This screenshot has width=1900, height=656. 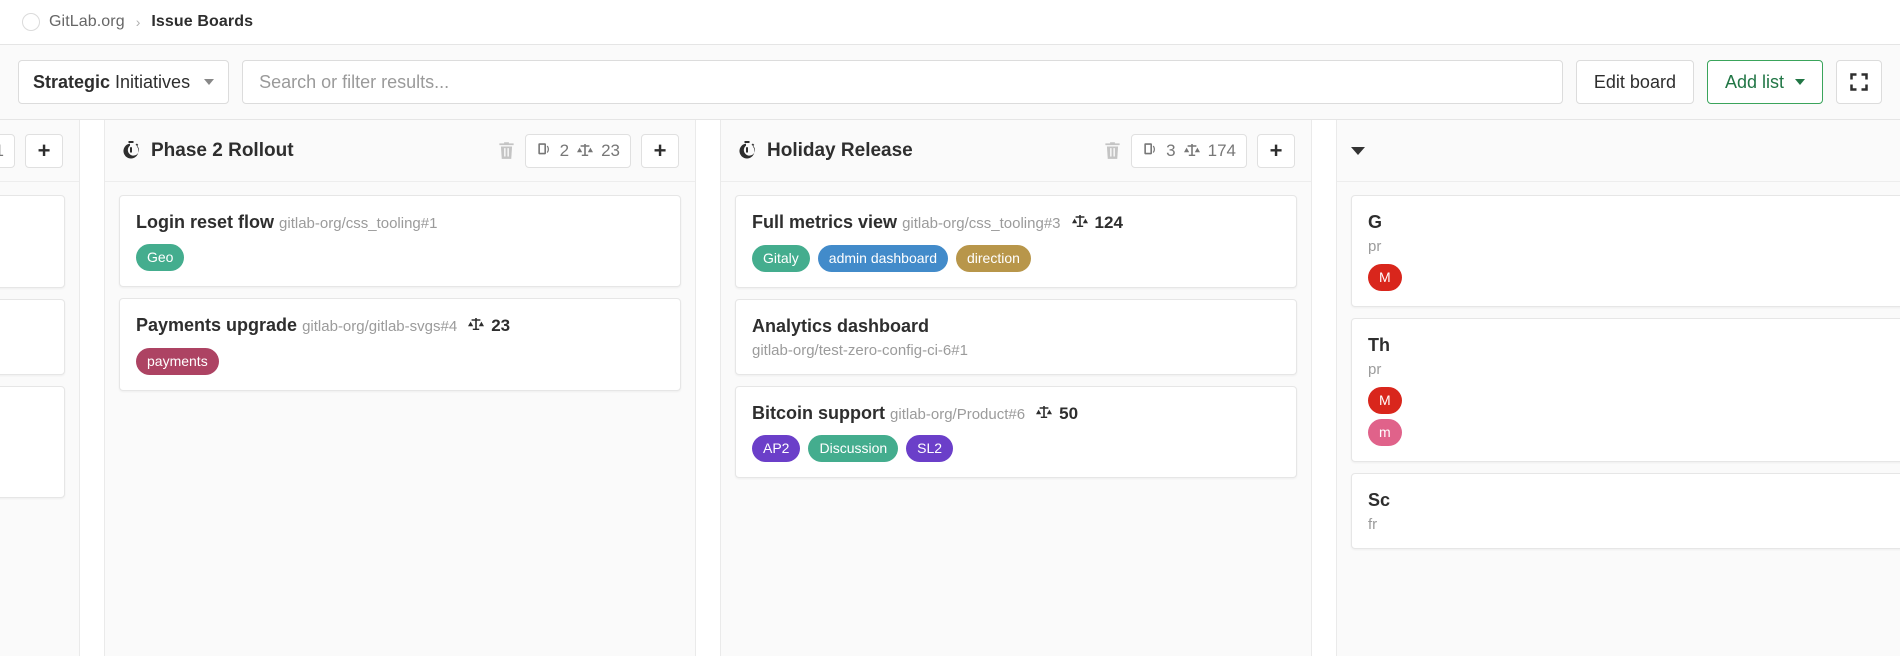 What do you see at coordinates (177, 361) in the screenshot?
I see `issue-label: payments` at bounding box center [177, 361].